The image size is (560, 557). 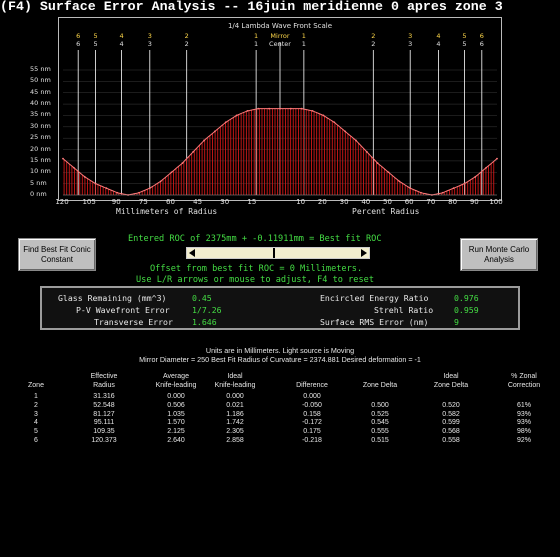 I want to click on transverse-error-value: 1.646, so click(x=204, y=322).